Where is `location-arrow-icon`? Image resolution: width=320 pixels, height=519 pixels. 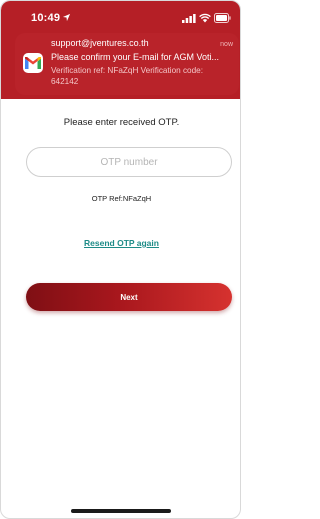
location-arrow-icon is located at coordinates (66, 17).